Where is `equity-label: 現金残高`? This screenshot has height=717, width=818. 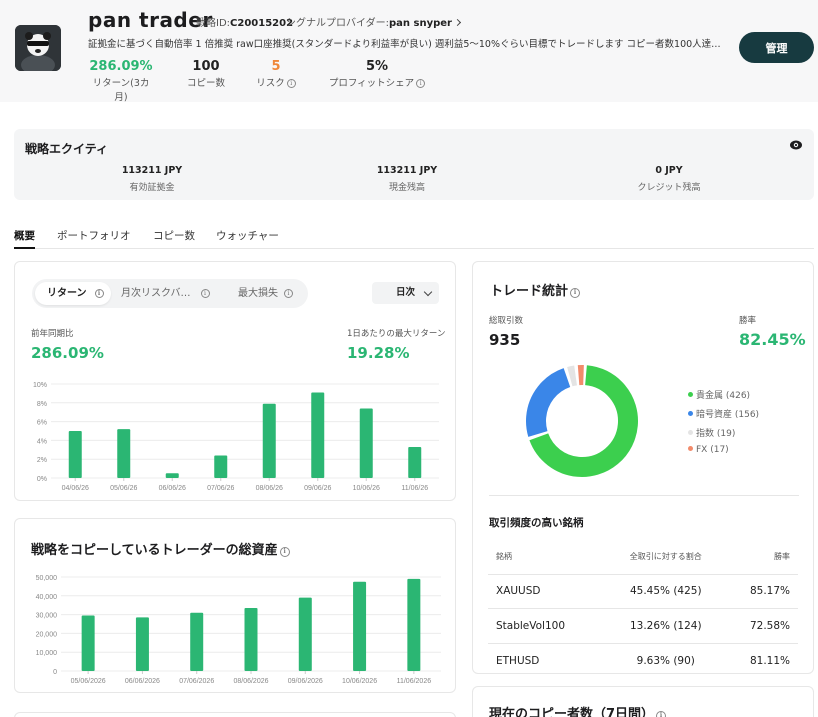 equity-label: 現金残高 is located at coordinates (406, 188).